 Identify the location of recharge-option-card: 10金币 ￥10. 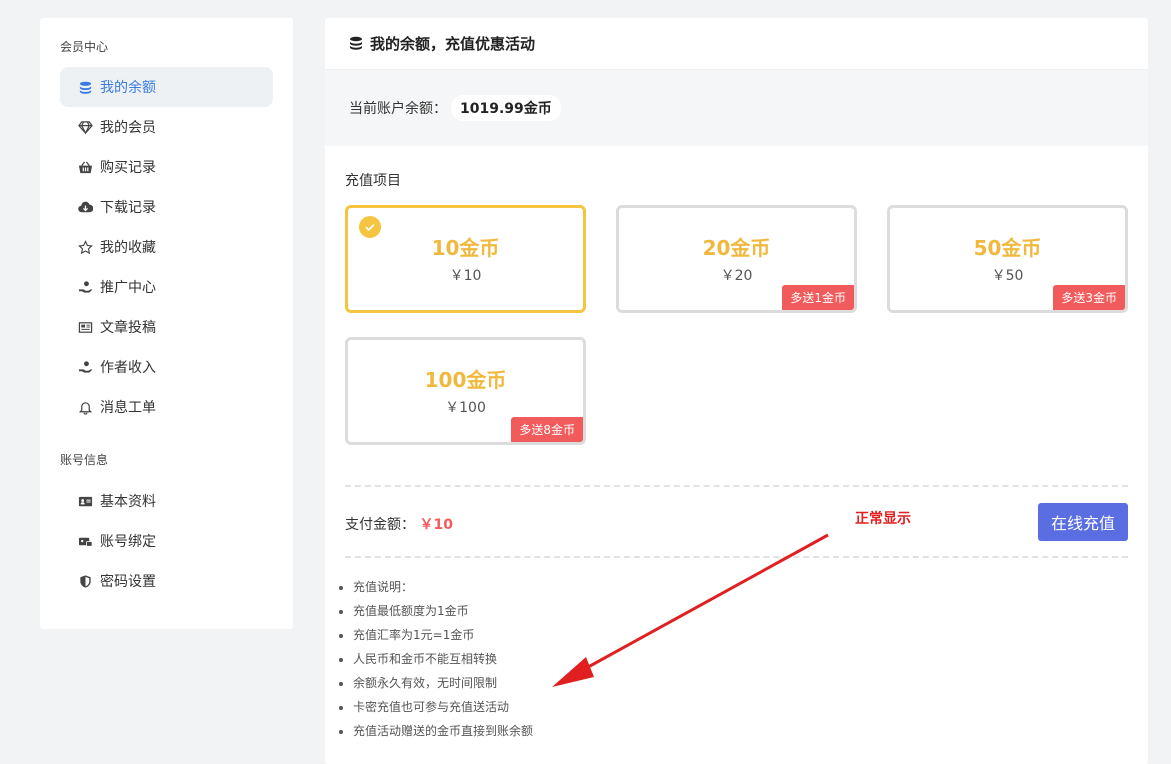
(465, 259).